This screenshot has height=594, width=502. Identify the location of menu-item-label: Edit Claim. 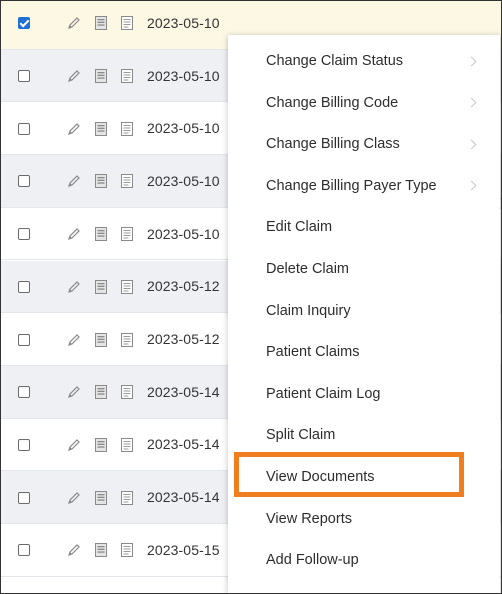
(299, 227).